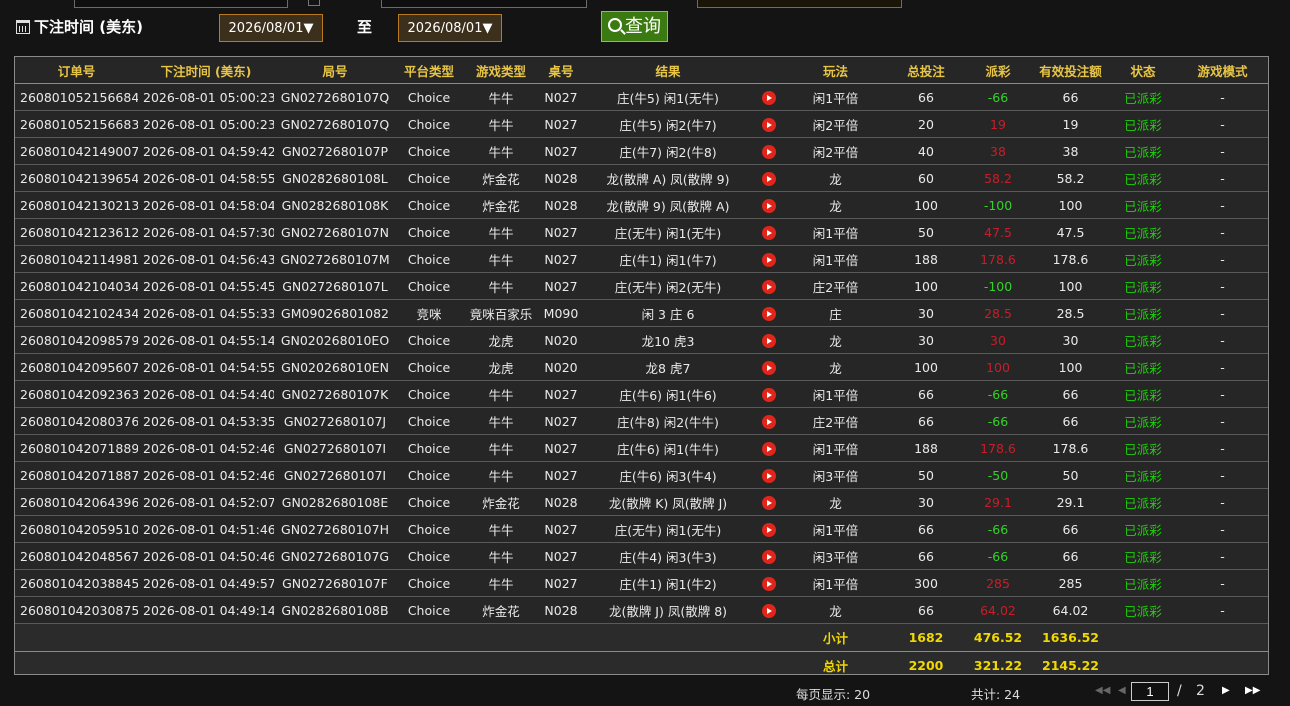  I want to click on result-cell: 庄(牛1) 闲1(牛7), so click(668, 259).